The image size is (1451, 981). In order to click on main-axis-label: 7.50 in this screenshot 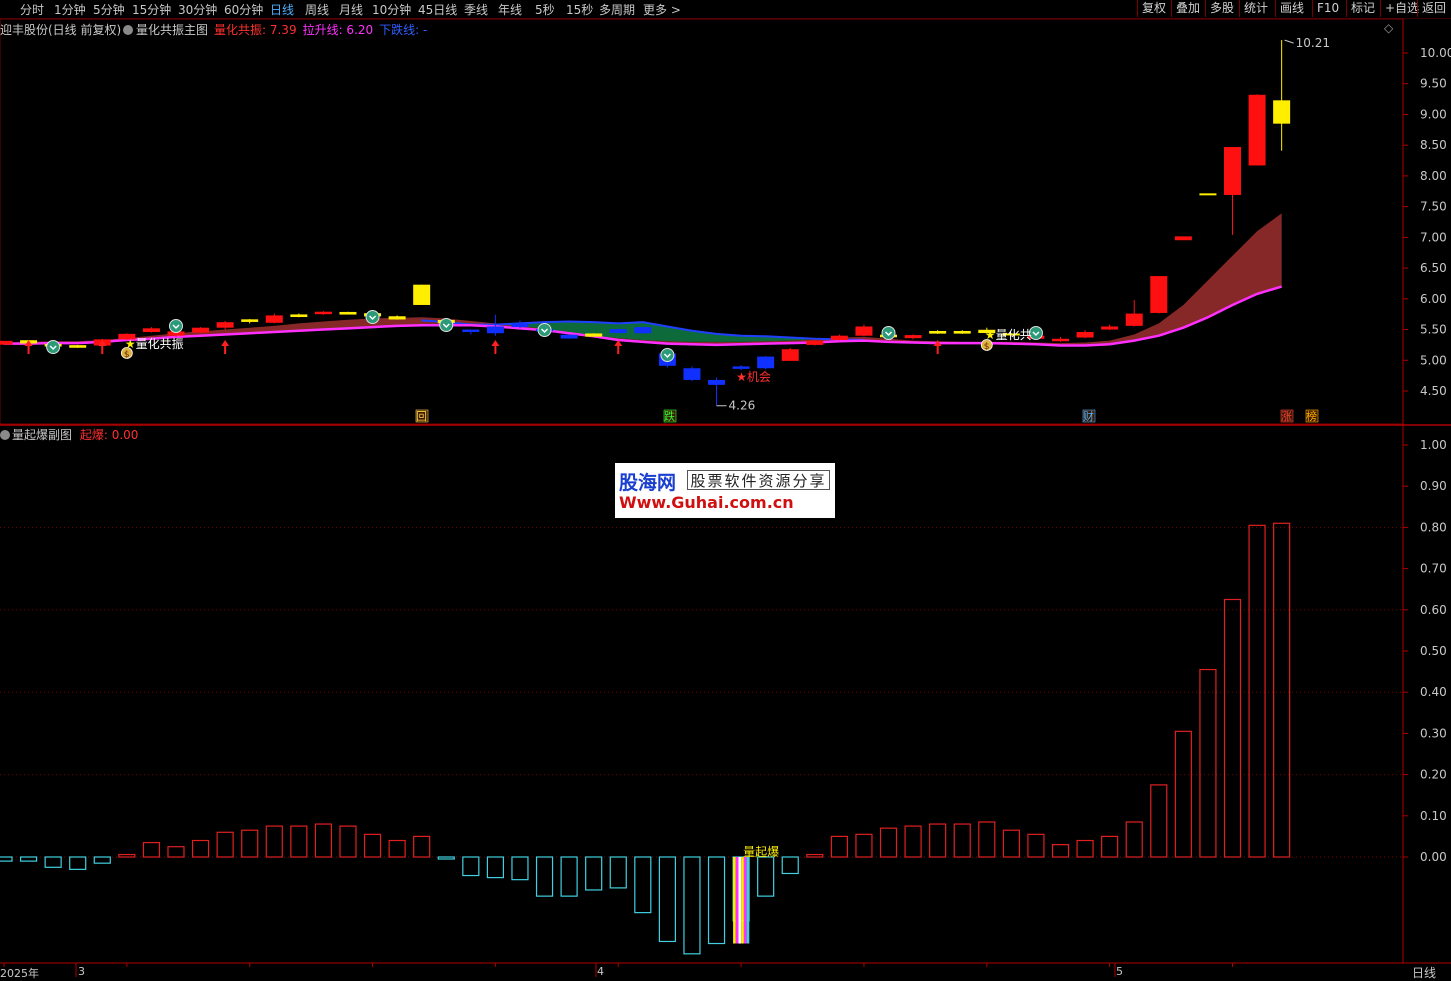, I will do `click(1433, 207)`.